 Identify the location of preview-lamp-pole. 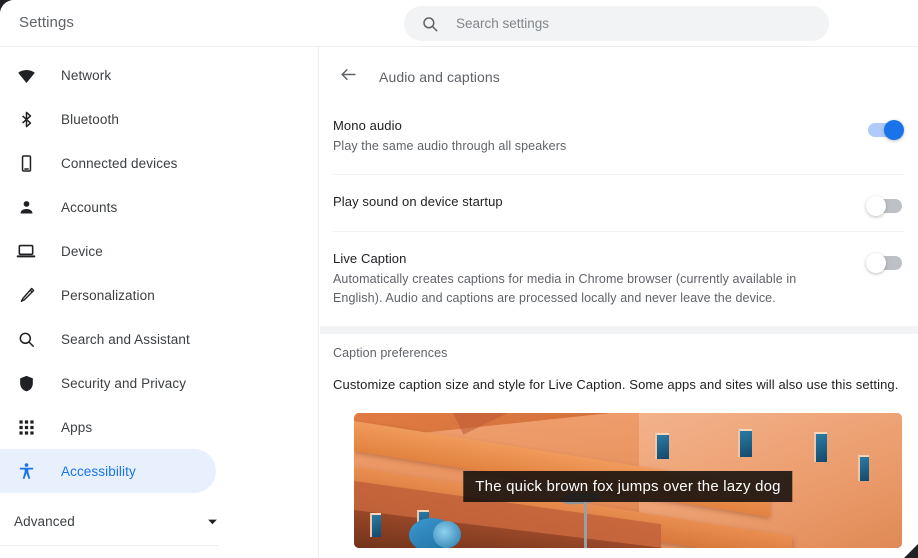
(586, 522).